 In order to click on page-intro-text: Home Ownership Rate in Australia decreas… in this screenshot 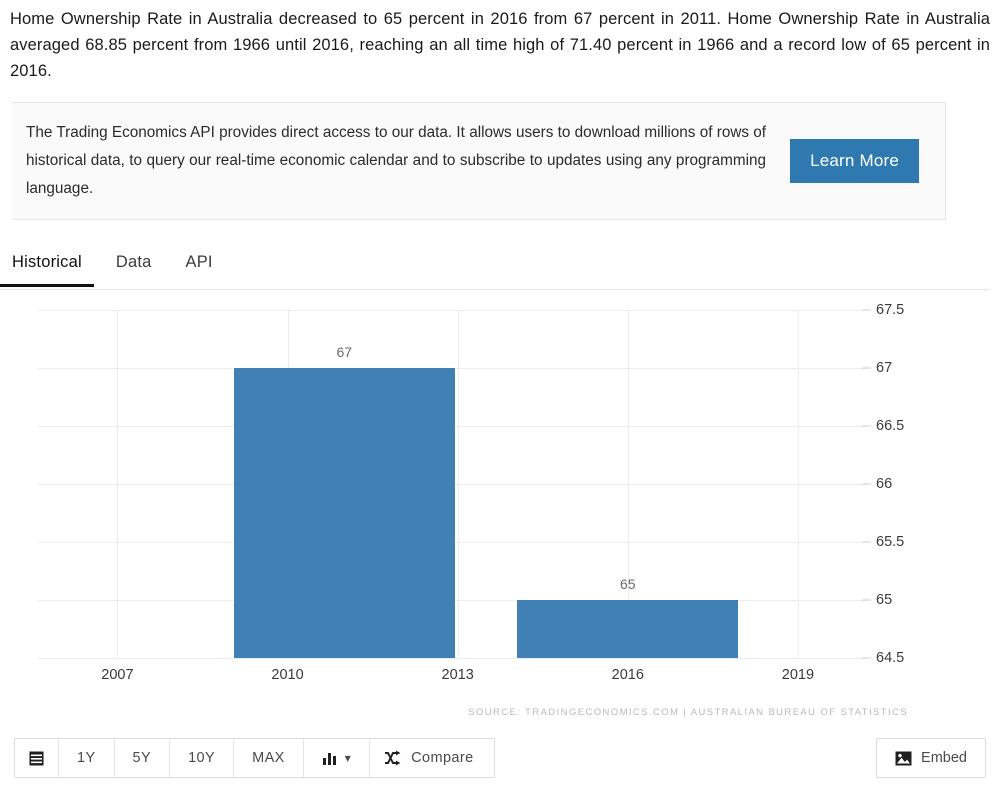, I will do `click(500, 45)`.